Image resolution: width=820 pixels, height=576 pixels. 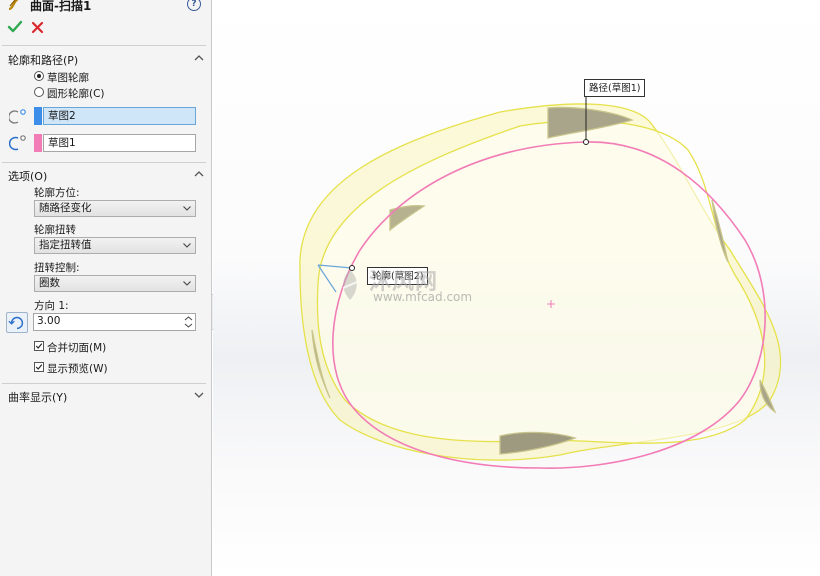 I want to click on watermark-logo-icon, so click(x=350, y=285).